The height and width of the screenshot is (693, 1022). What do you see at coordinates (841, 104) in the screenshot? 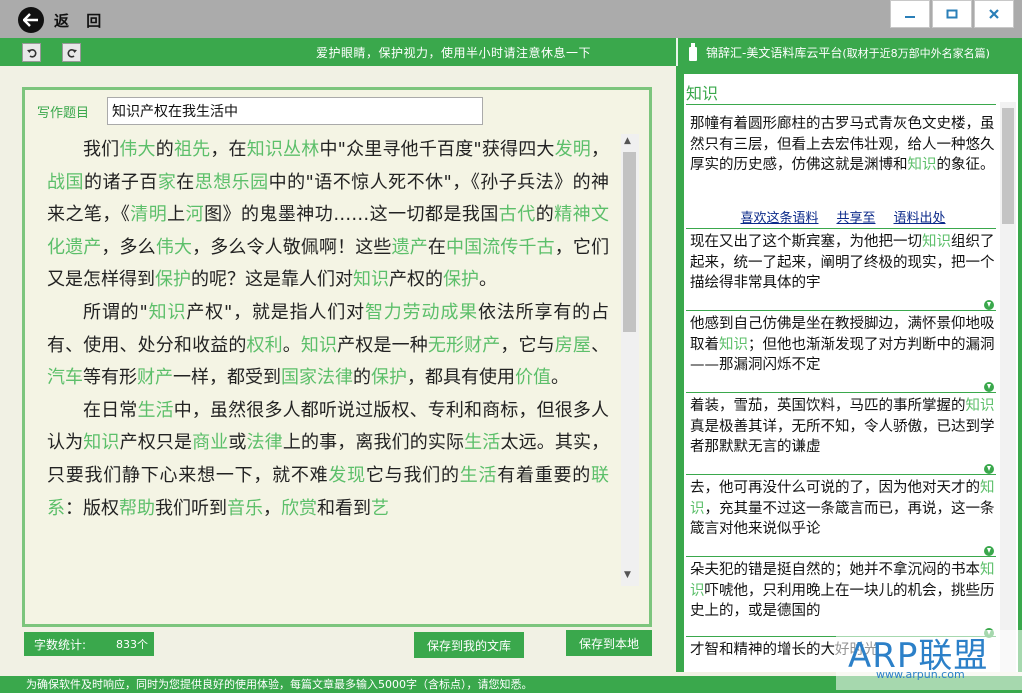
I see `heading-divider` at bounding box center [841, 104].